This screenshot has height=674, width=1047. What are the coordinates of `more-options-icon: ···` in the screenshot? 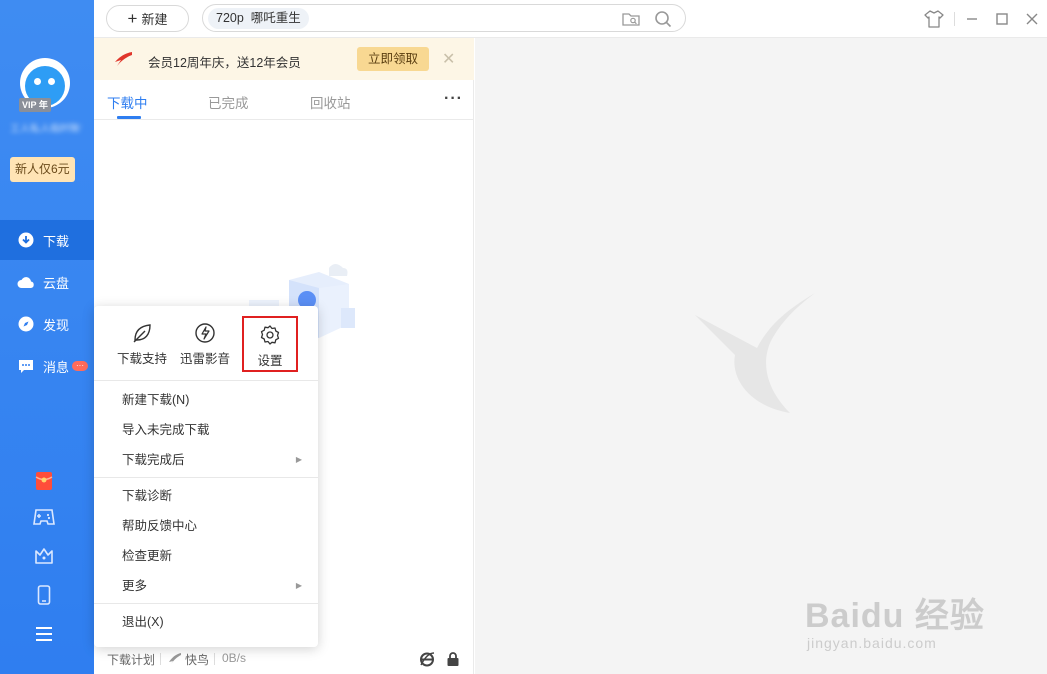 It's located at (453, 99).